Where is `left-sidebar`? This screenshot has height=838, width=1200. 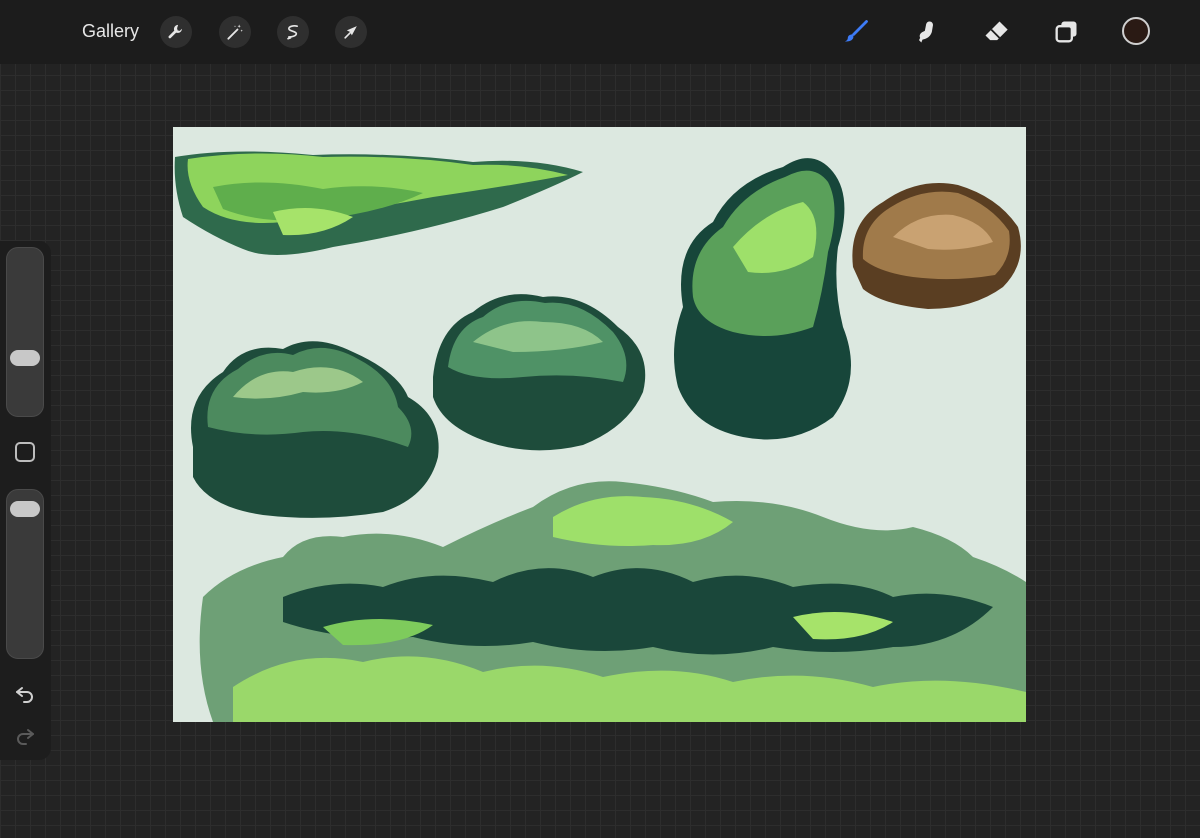
left-sidebar is located at coordinates (25, 500).